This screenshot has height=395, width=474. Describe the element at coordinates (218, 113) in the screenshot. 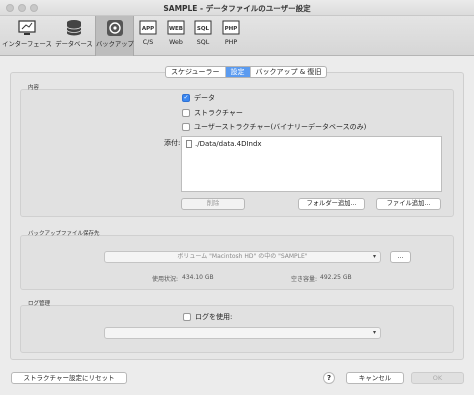

I see `structure-checkbox-label: ストラクチャー` at that location.